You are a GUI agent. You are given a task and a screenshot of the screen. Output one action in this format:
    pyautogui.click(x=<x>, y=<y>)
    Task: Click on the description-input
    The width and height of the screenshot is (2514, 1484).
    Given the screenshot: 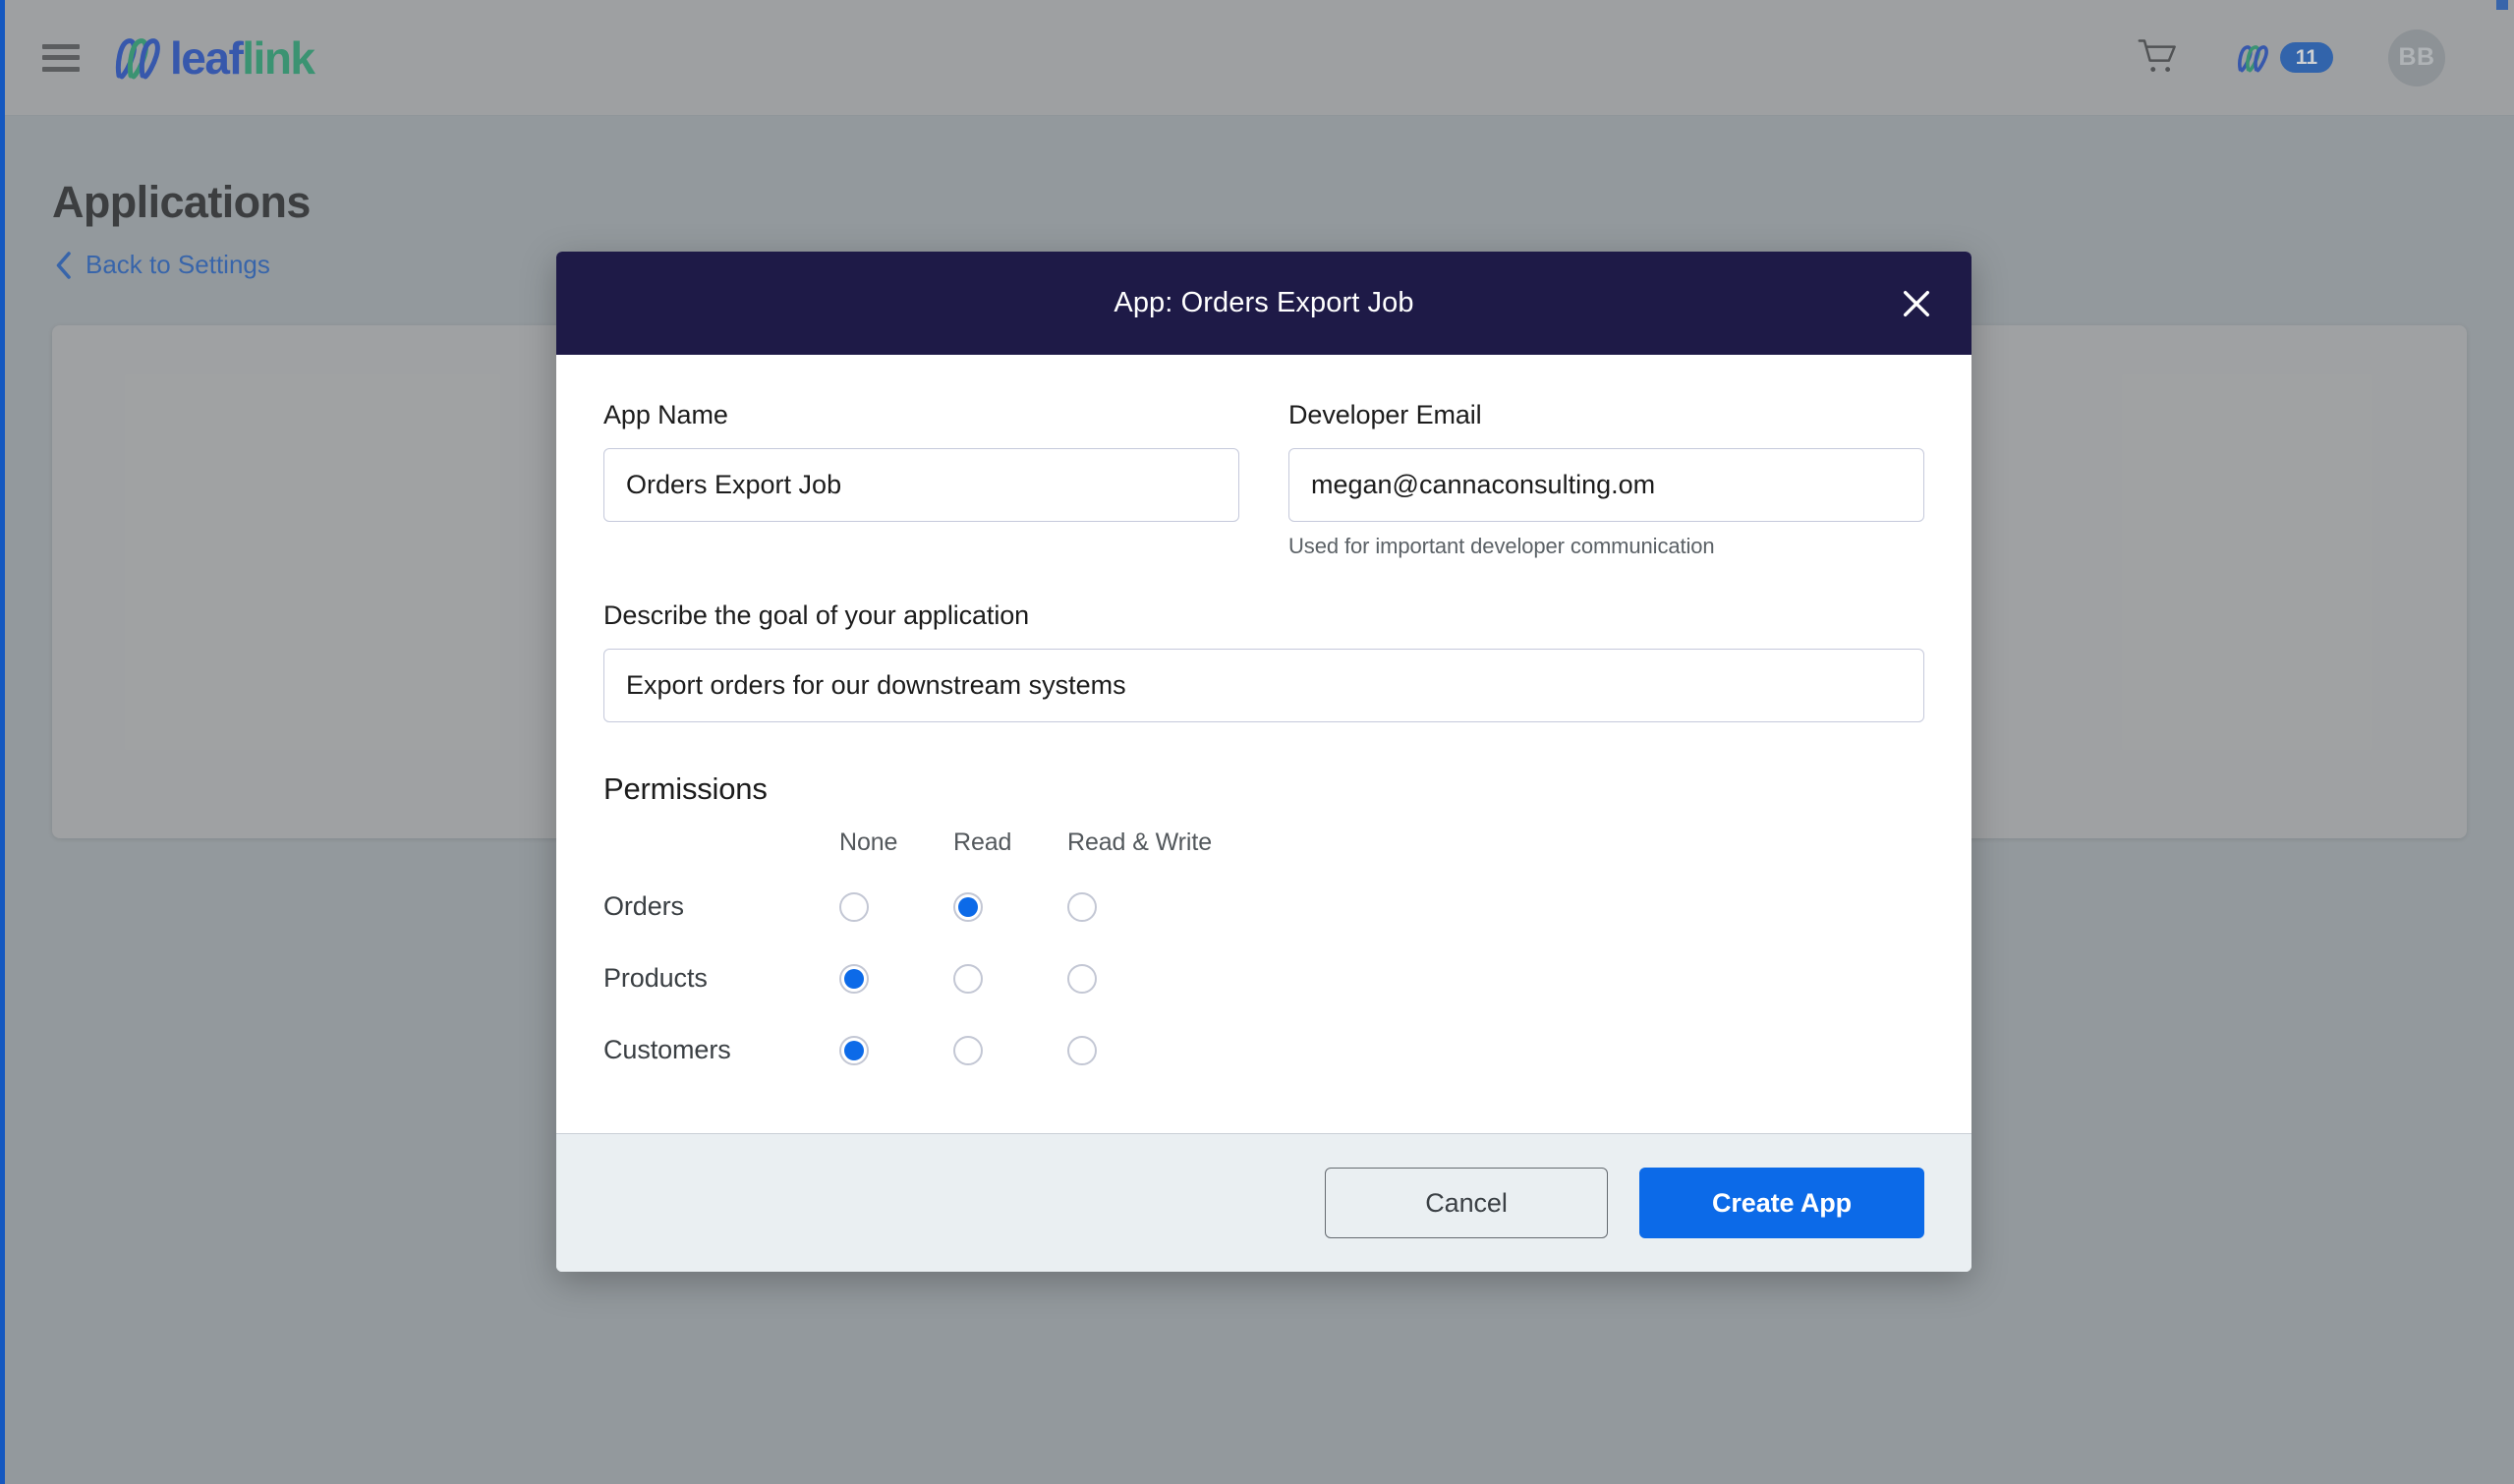 What is the action you would take?
    pyautogui.click(x=1263, y=685)
    